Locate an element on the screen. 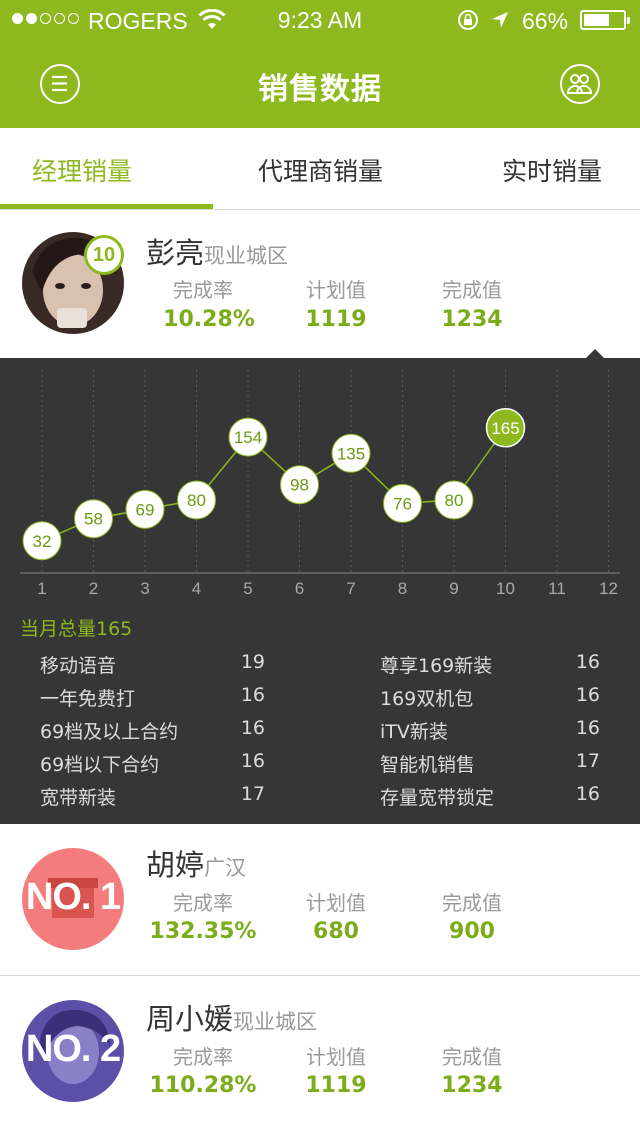 The image size is (640, 1136). data-label: 135 is located at coordinates (351, 453).